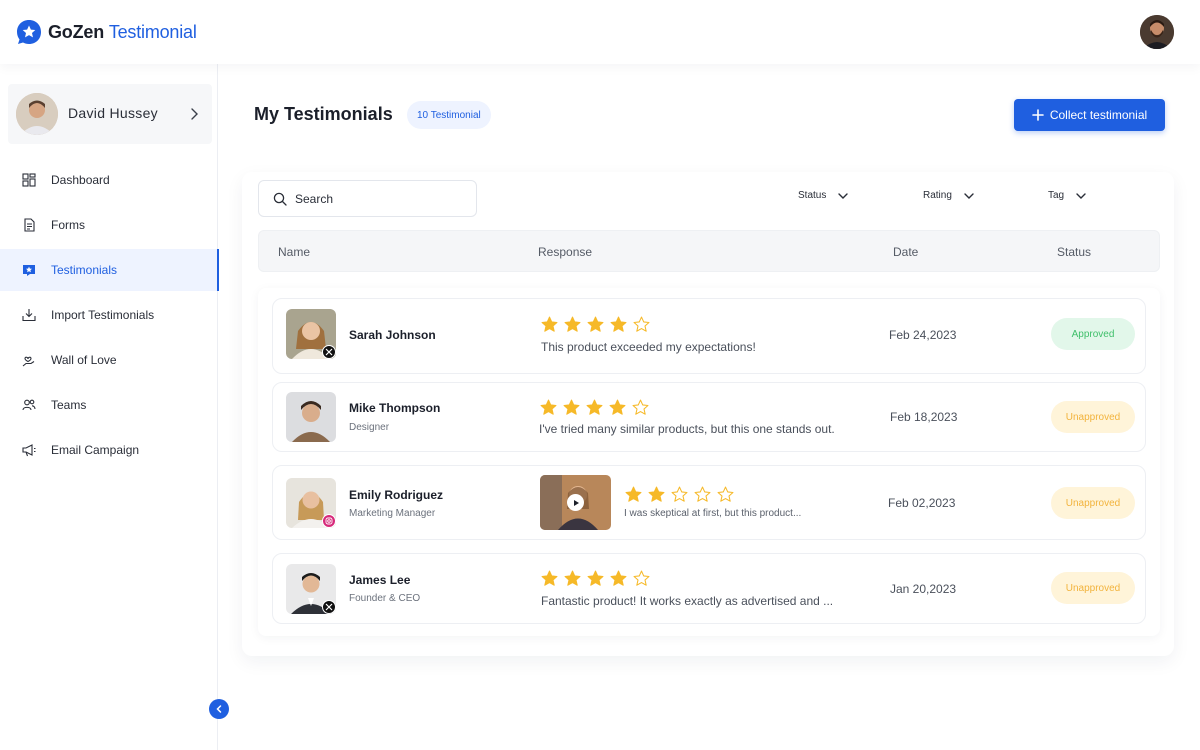  What do you see at coordinates (29, 32) in the screenshot?
I see `logo-icon` at bounding box center [29, 32].